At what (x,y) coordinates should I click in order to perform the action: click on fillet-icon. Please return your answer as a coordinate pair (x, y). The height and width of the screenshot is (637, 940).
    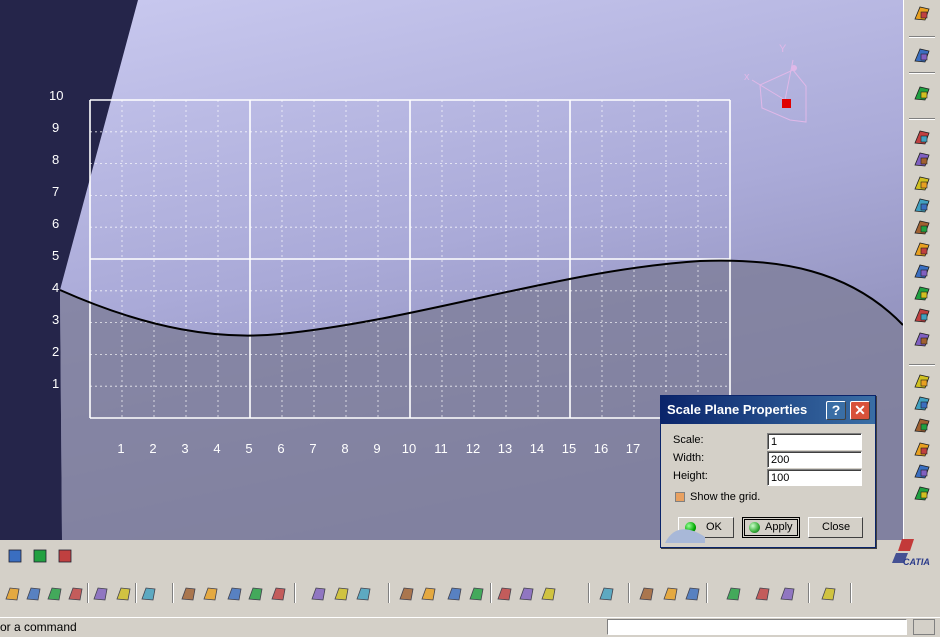
    Looking at the image, I should click on (922, 339).